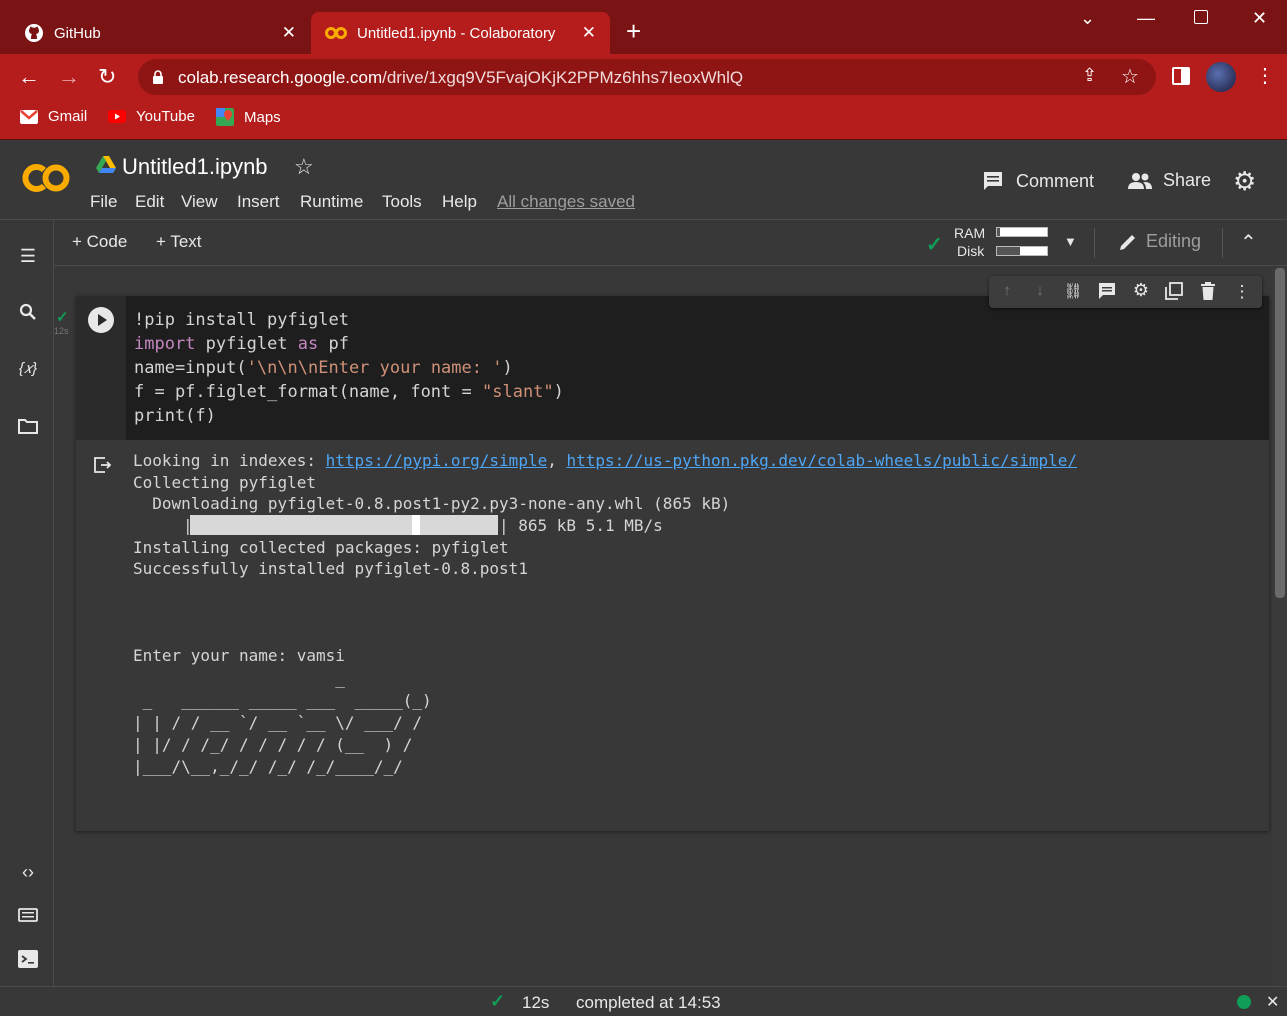 Image resolution: width=1287 pixels, height=1016 pixels. Describe the element at coordinates (1242, 292) in the screenshot. I see `more-options-icon: ⋮` at that location.